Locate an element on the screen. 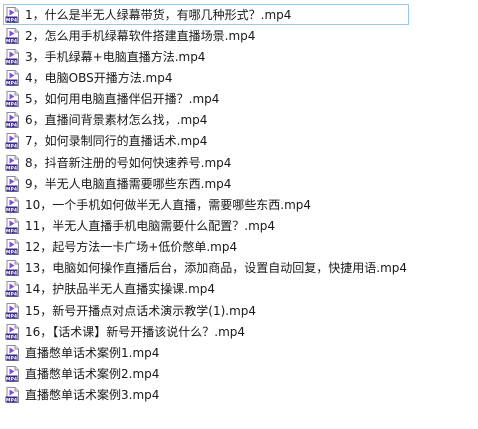  file-item: MP4 6，直播间背景素材怎么找，.mp4 is located at coordinates (238, 120).